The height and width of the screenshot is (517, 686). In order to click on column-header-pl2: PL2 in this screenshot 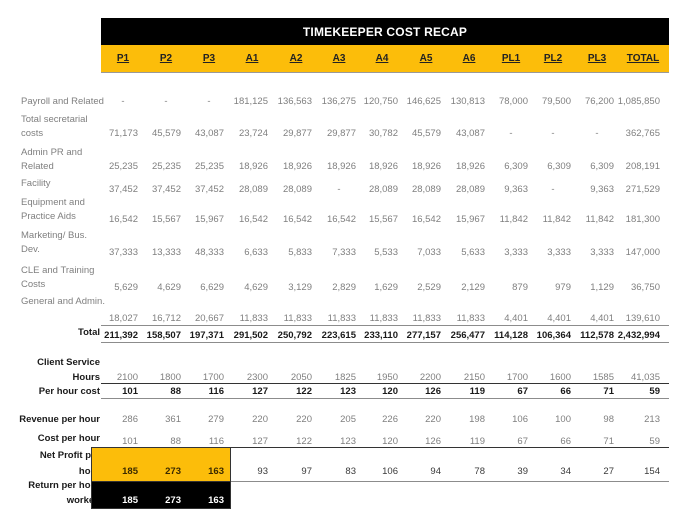, I will do `click(553, 58)`.